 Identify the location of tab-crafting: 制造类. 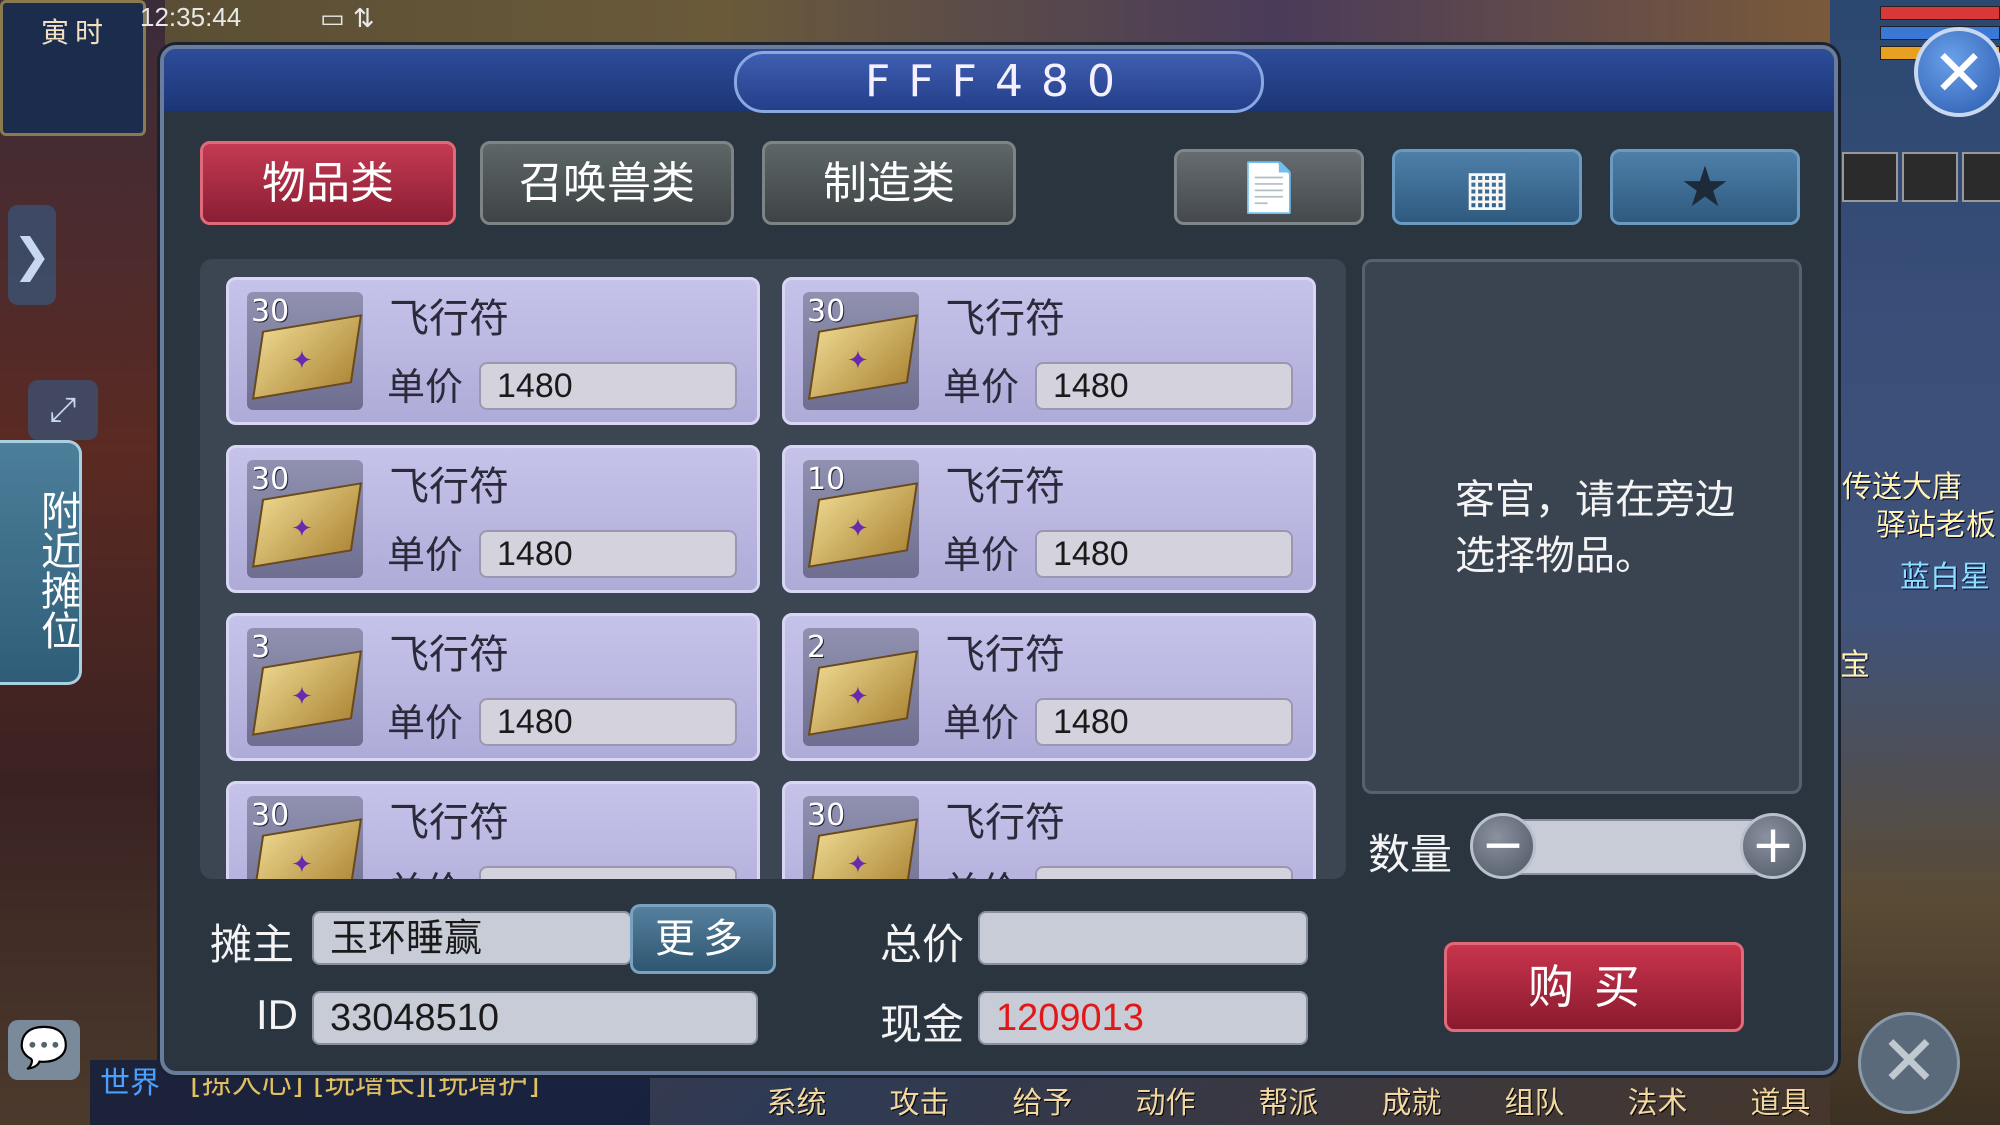
(889, 183).